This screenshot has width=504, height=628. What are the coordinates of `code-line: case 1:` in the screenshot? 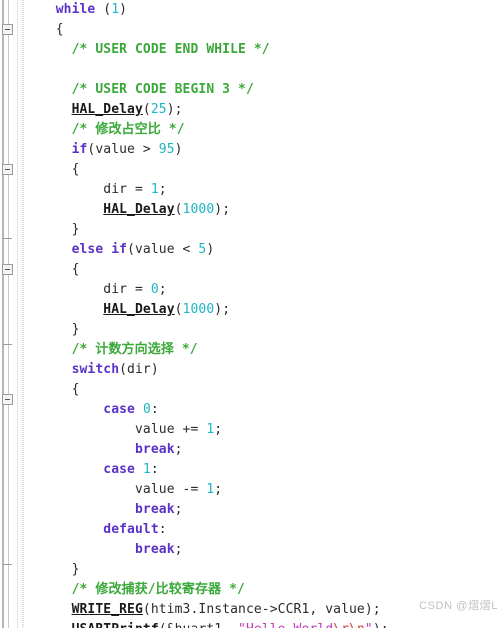 It's located at (264, 470).